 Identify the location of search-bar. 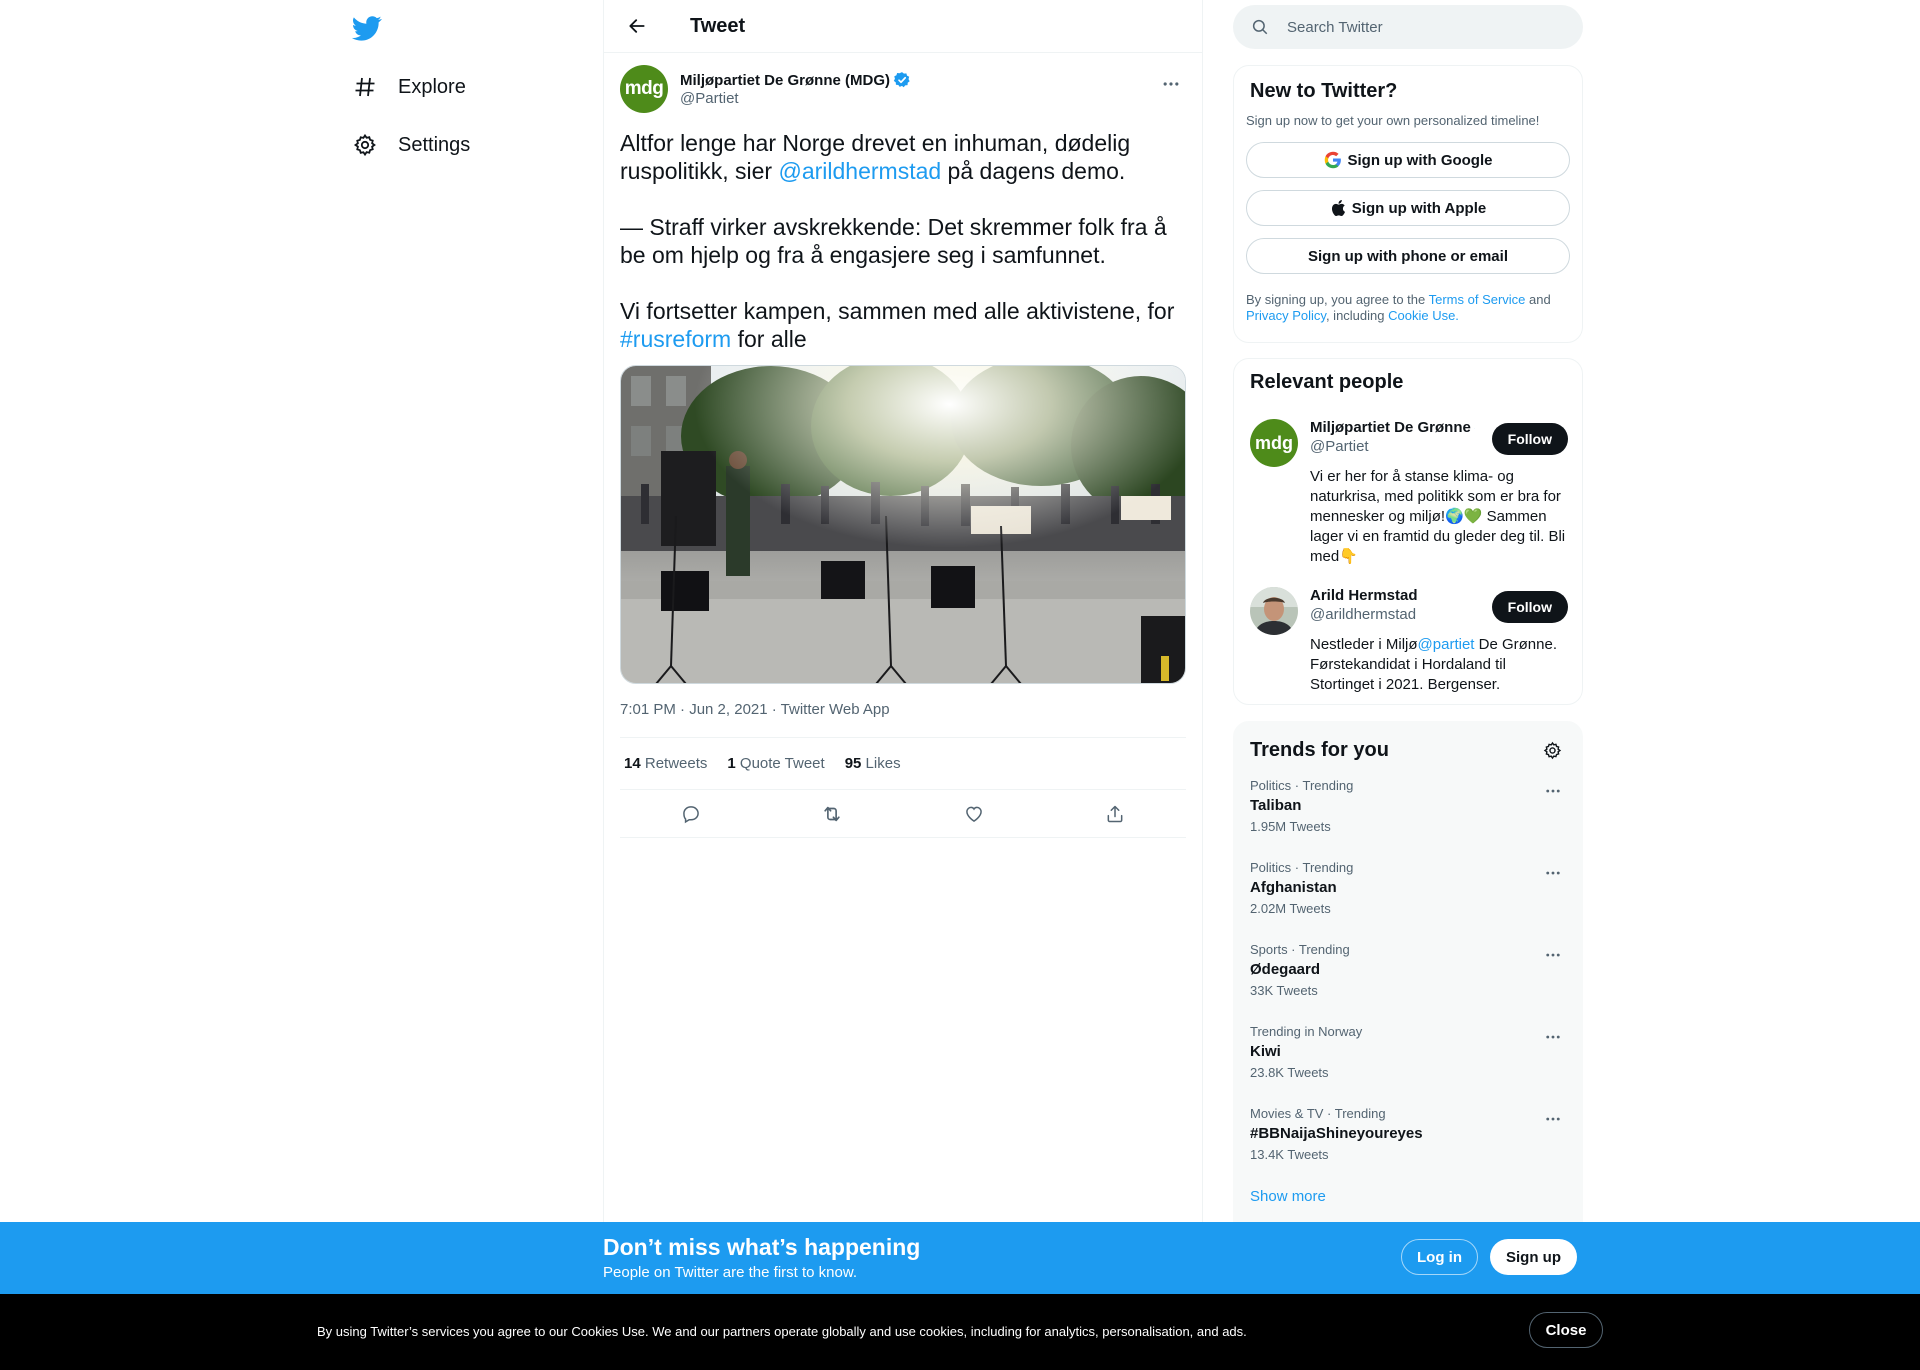
(1408, 27).